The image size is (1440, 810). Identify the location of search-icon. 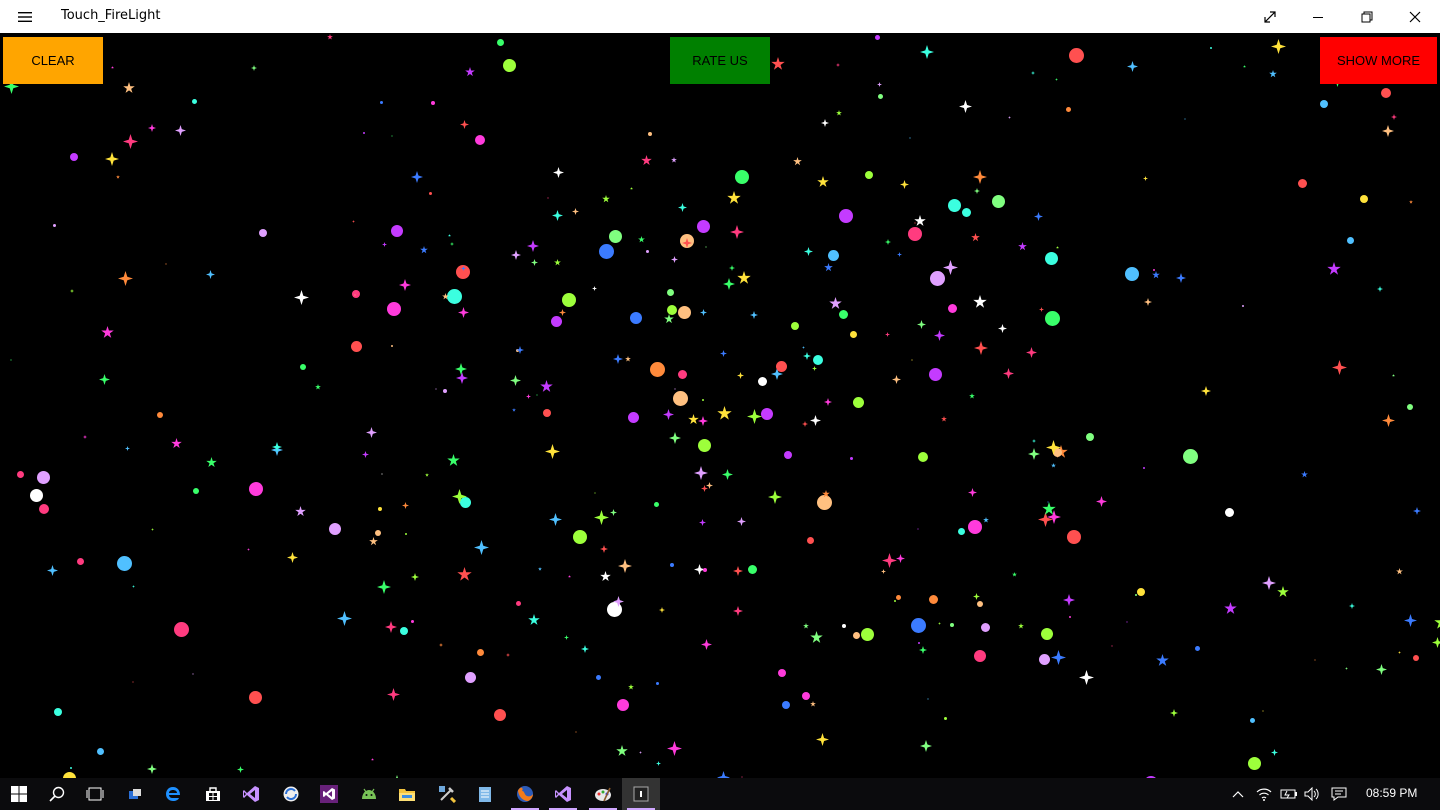
(57, 794).